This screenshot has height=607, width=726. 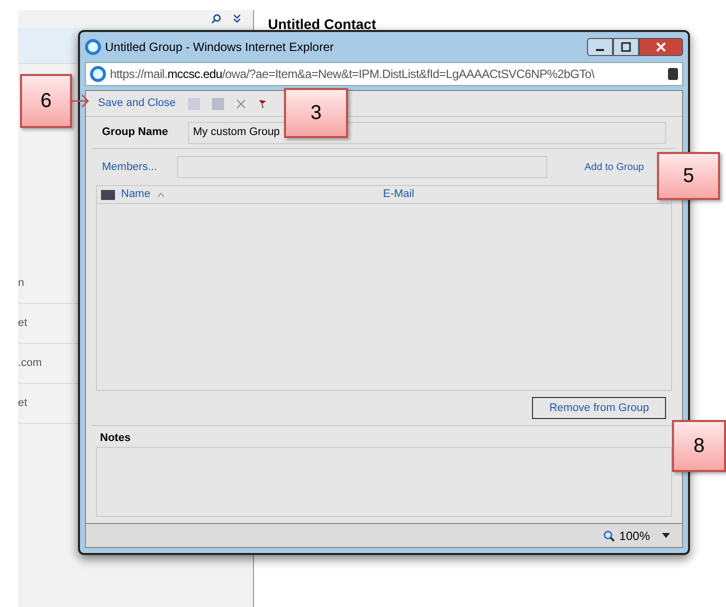 What do you see at coordinates (427, 133) in the screenshot?
I see `group-name-field: My custom Group` at bounding box center [427, 133].